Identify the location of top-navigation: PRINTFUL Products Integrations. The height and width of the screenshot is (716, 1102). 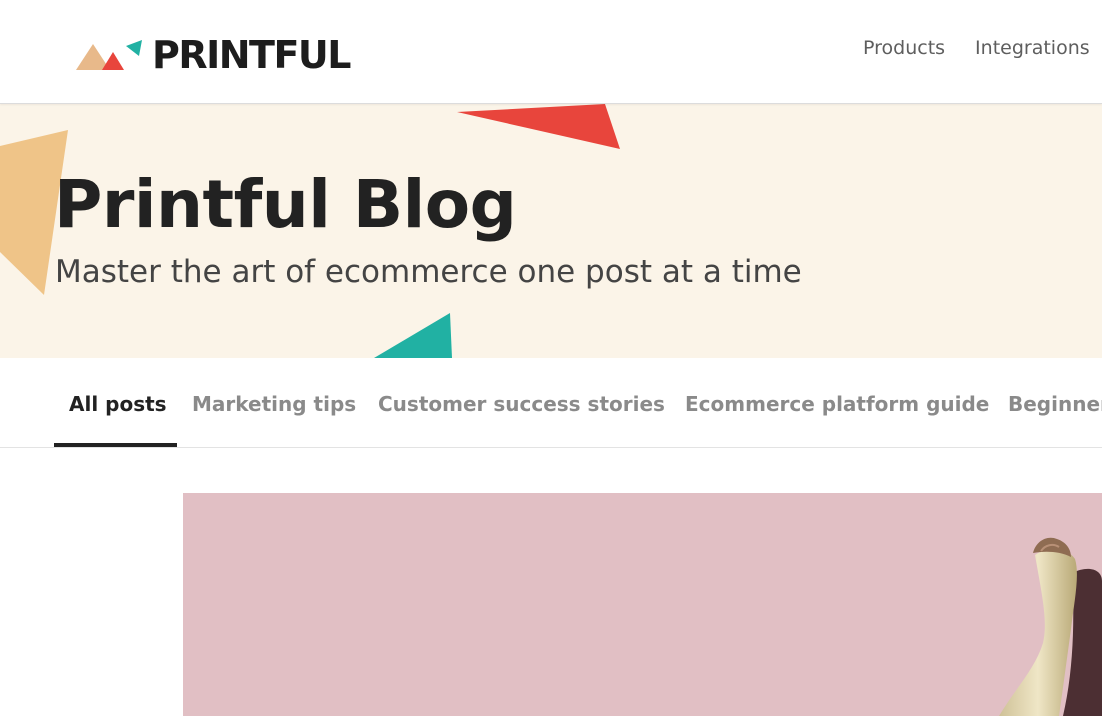
(551, 52).